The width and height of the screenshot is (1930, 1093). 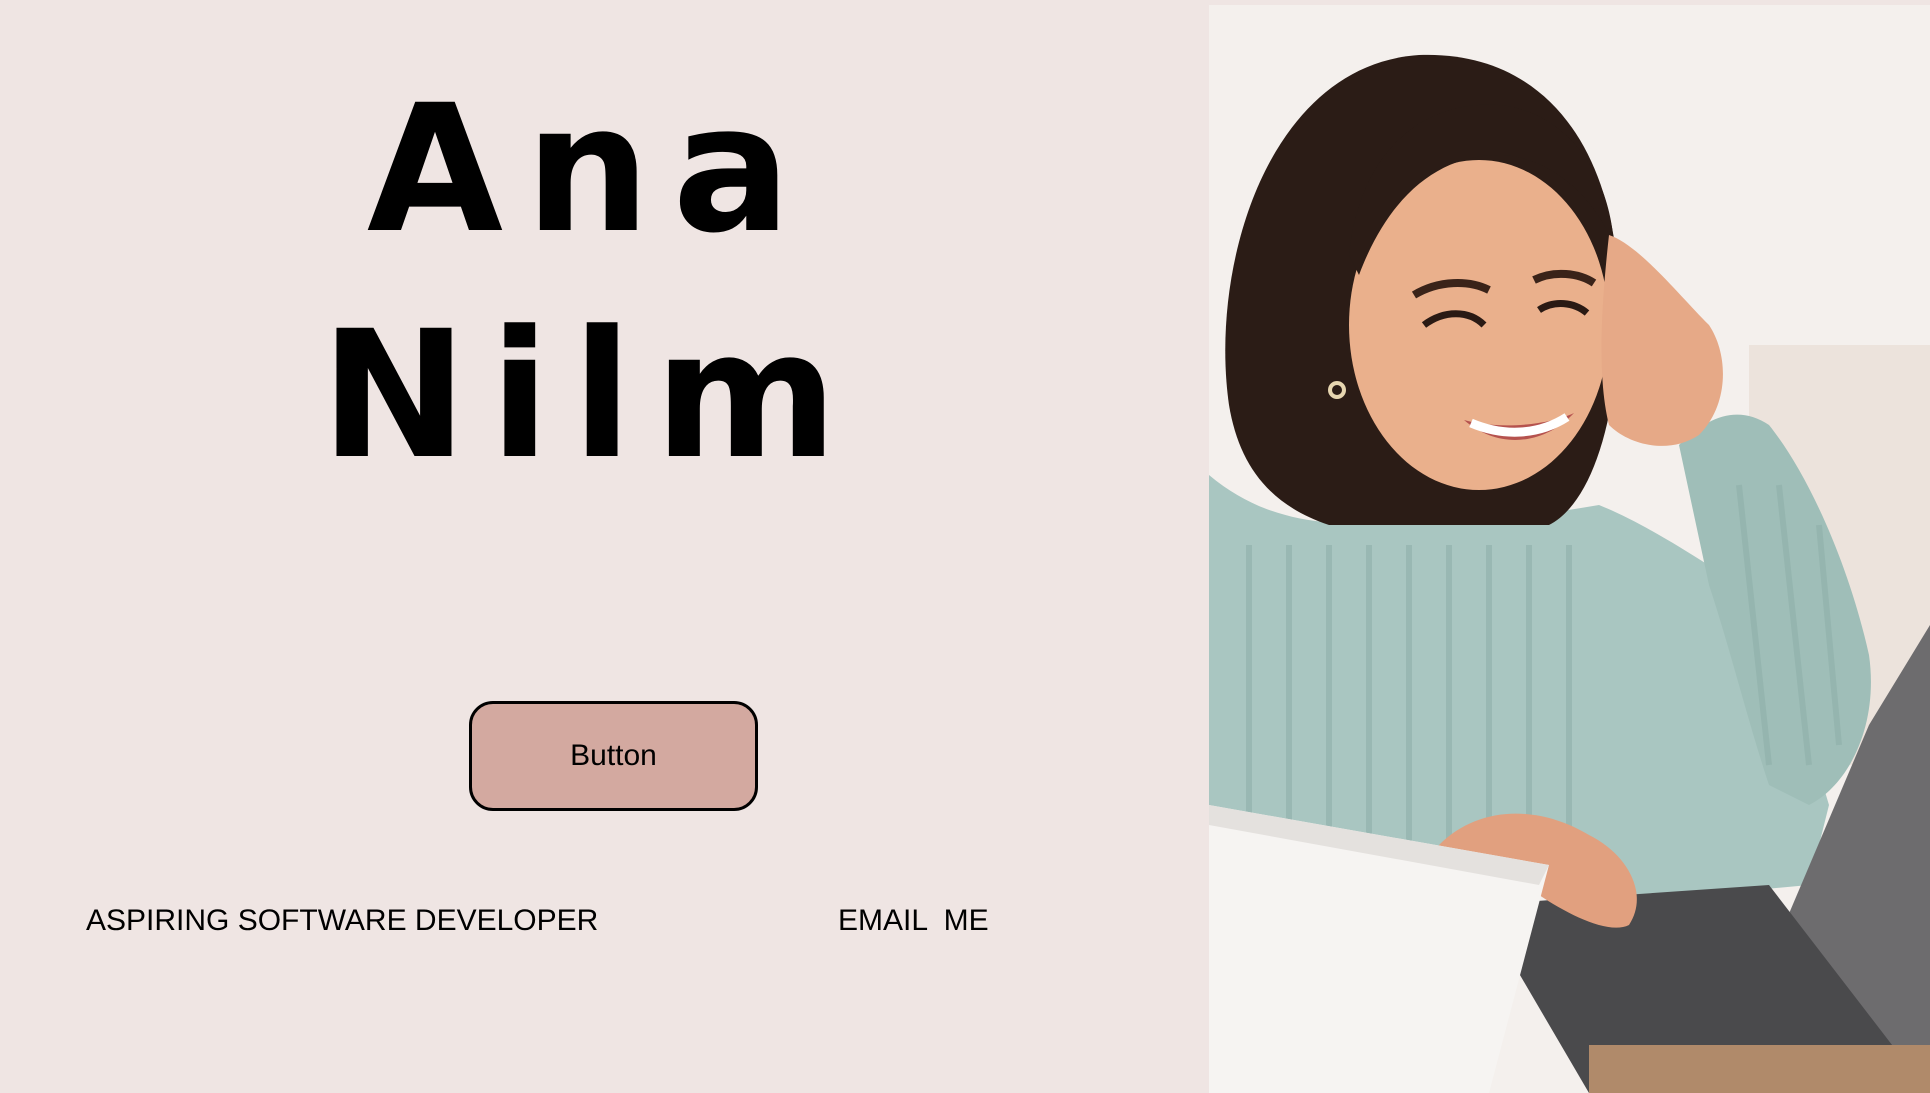 I want to click on cta-button: Button, so click(x=613, y=756).